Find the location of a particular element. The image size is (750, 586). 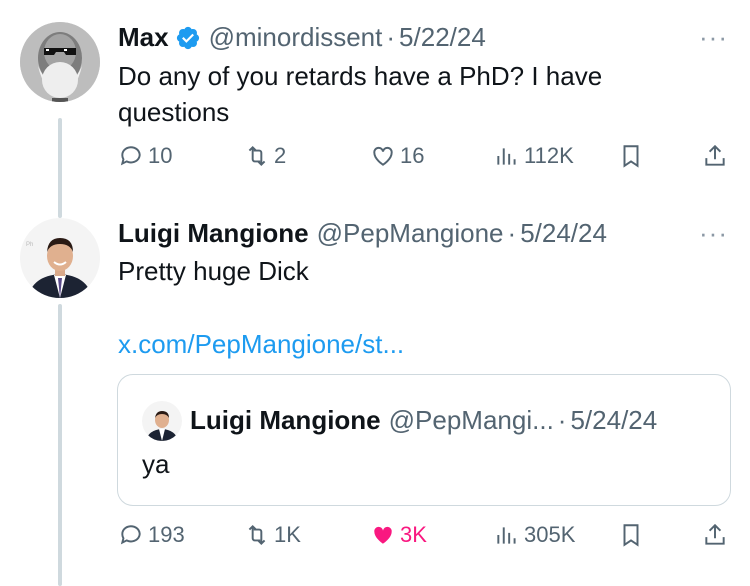

quoted-header: Luigi Mangione @PepMangi... · 5/24/24 is located at coordinates (423, 420).